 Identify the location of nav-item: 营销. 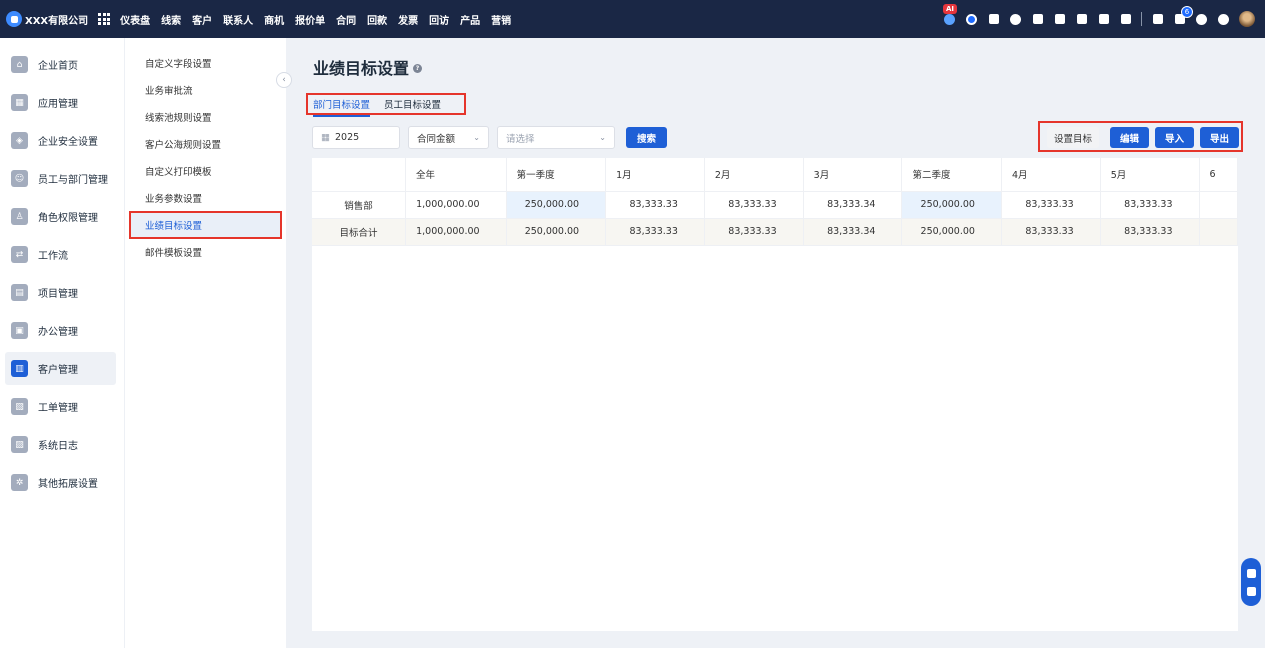
(501, 19).